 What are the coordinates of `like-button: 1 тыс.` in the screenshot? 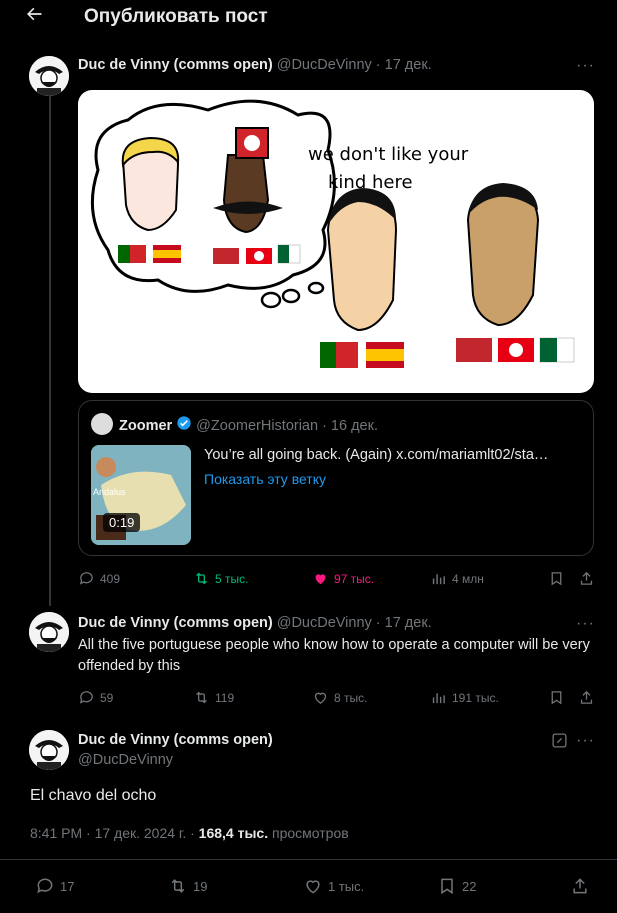 It's located at (333, 886).